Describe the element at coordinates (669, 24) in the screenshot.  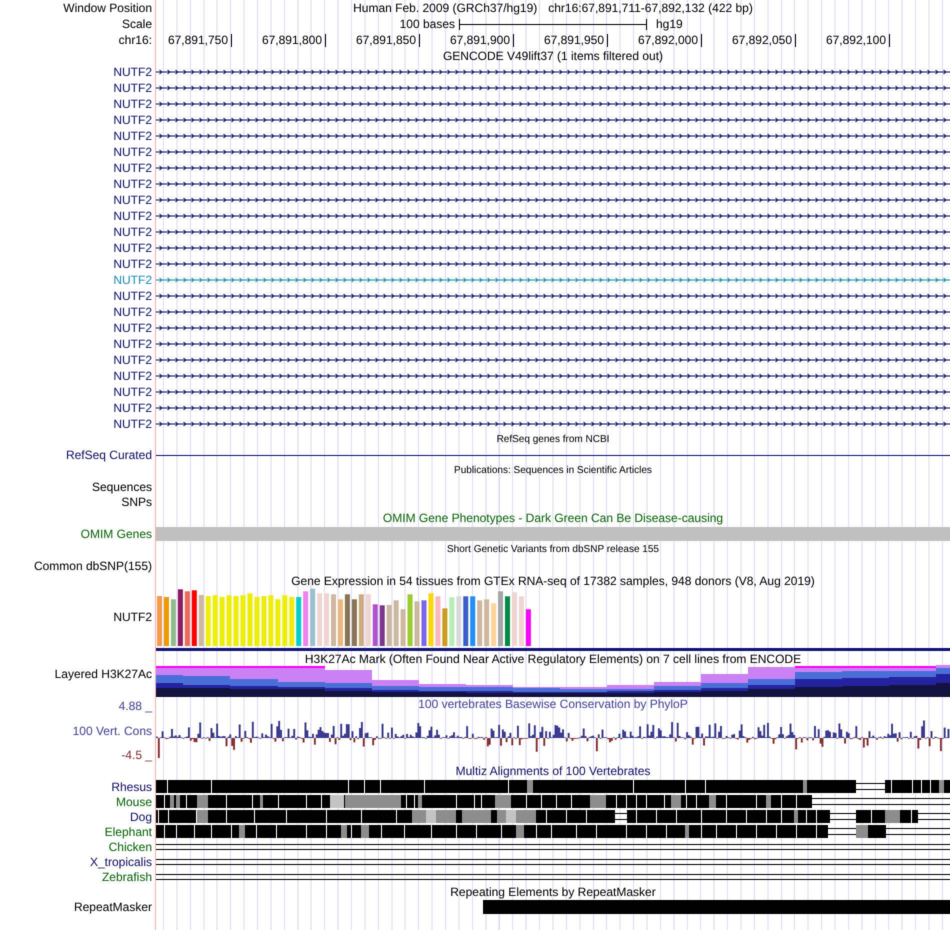
I see `assembly-label: hg19` at that location.